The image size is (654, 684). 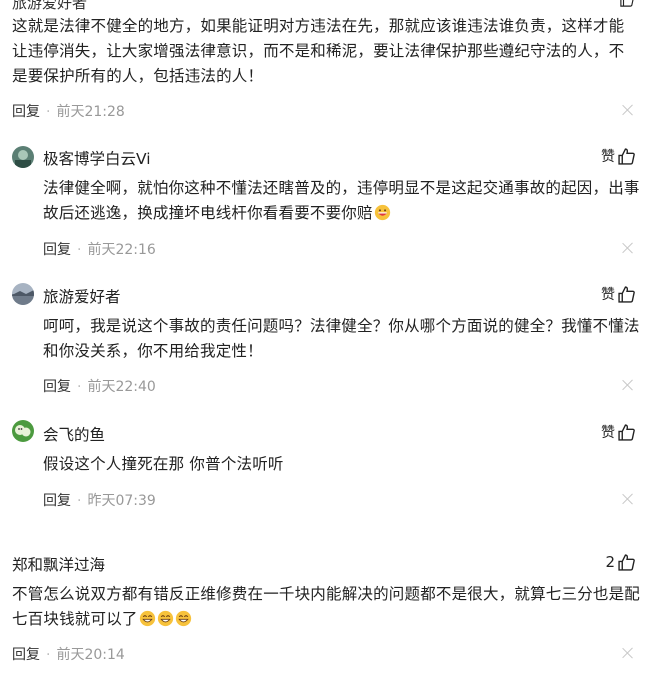 I want to click on top-comment-username: 旅游爱好者, so click(x=49, y=6).